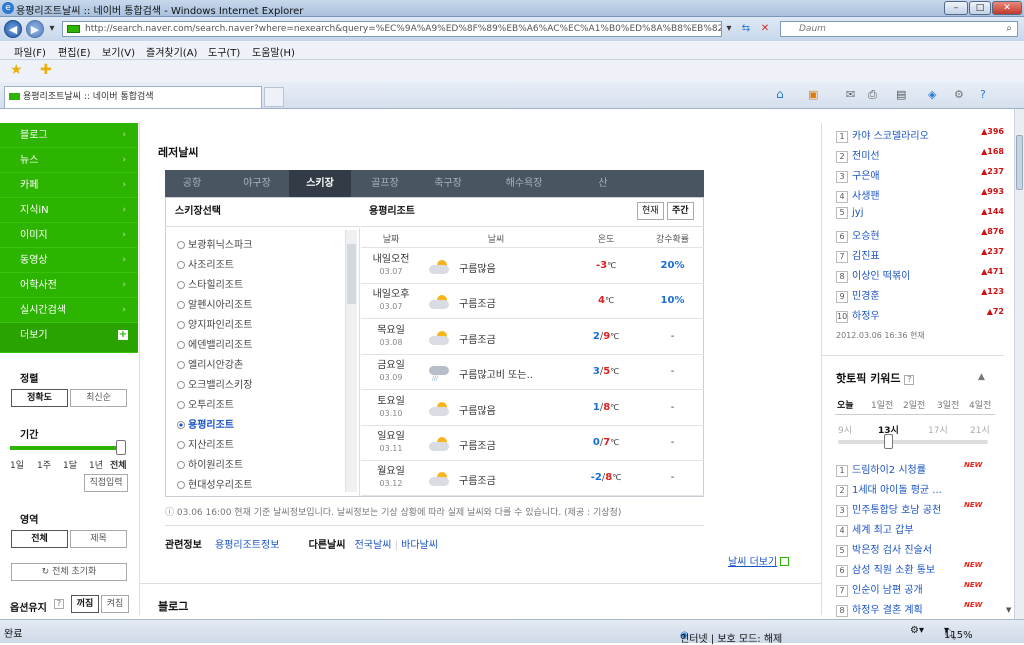 This screenshot has height=645, width=1024. What do you see at coordinates (603, 183) in the screenshot?
I see `tab-mountain: 산` at bounding box center [603, 183].